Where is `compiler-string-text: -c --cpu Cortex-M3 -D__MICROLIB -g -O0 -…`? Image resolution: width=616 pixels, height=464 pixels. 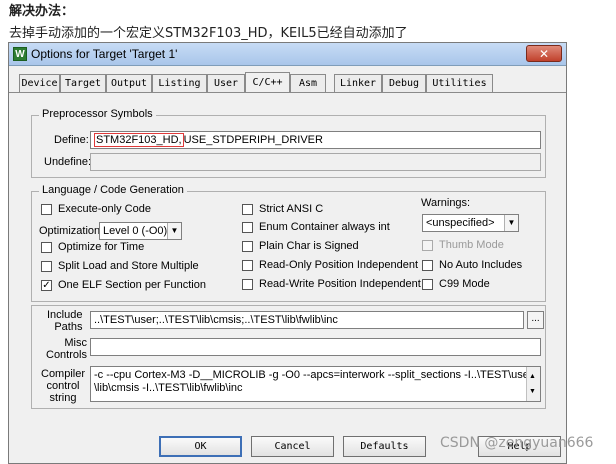 compiler-string-text: -c --cpu Cortex-M3 -D__MICROLIB -g -O0 -… is located at coordinates (315, 384).